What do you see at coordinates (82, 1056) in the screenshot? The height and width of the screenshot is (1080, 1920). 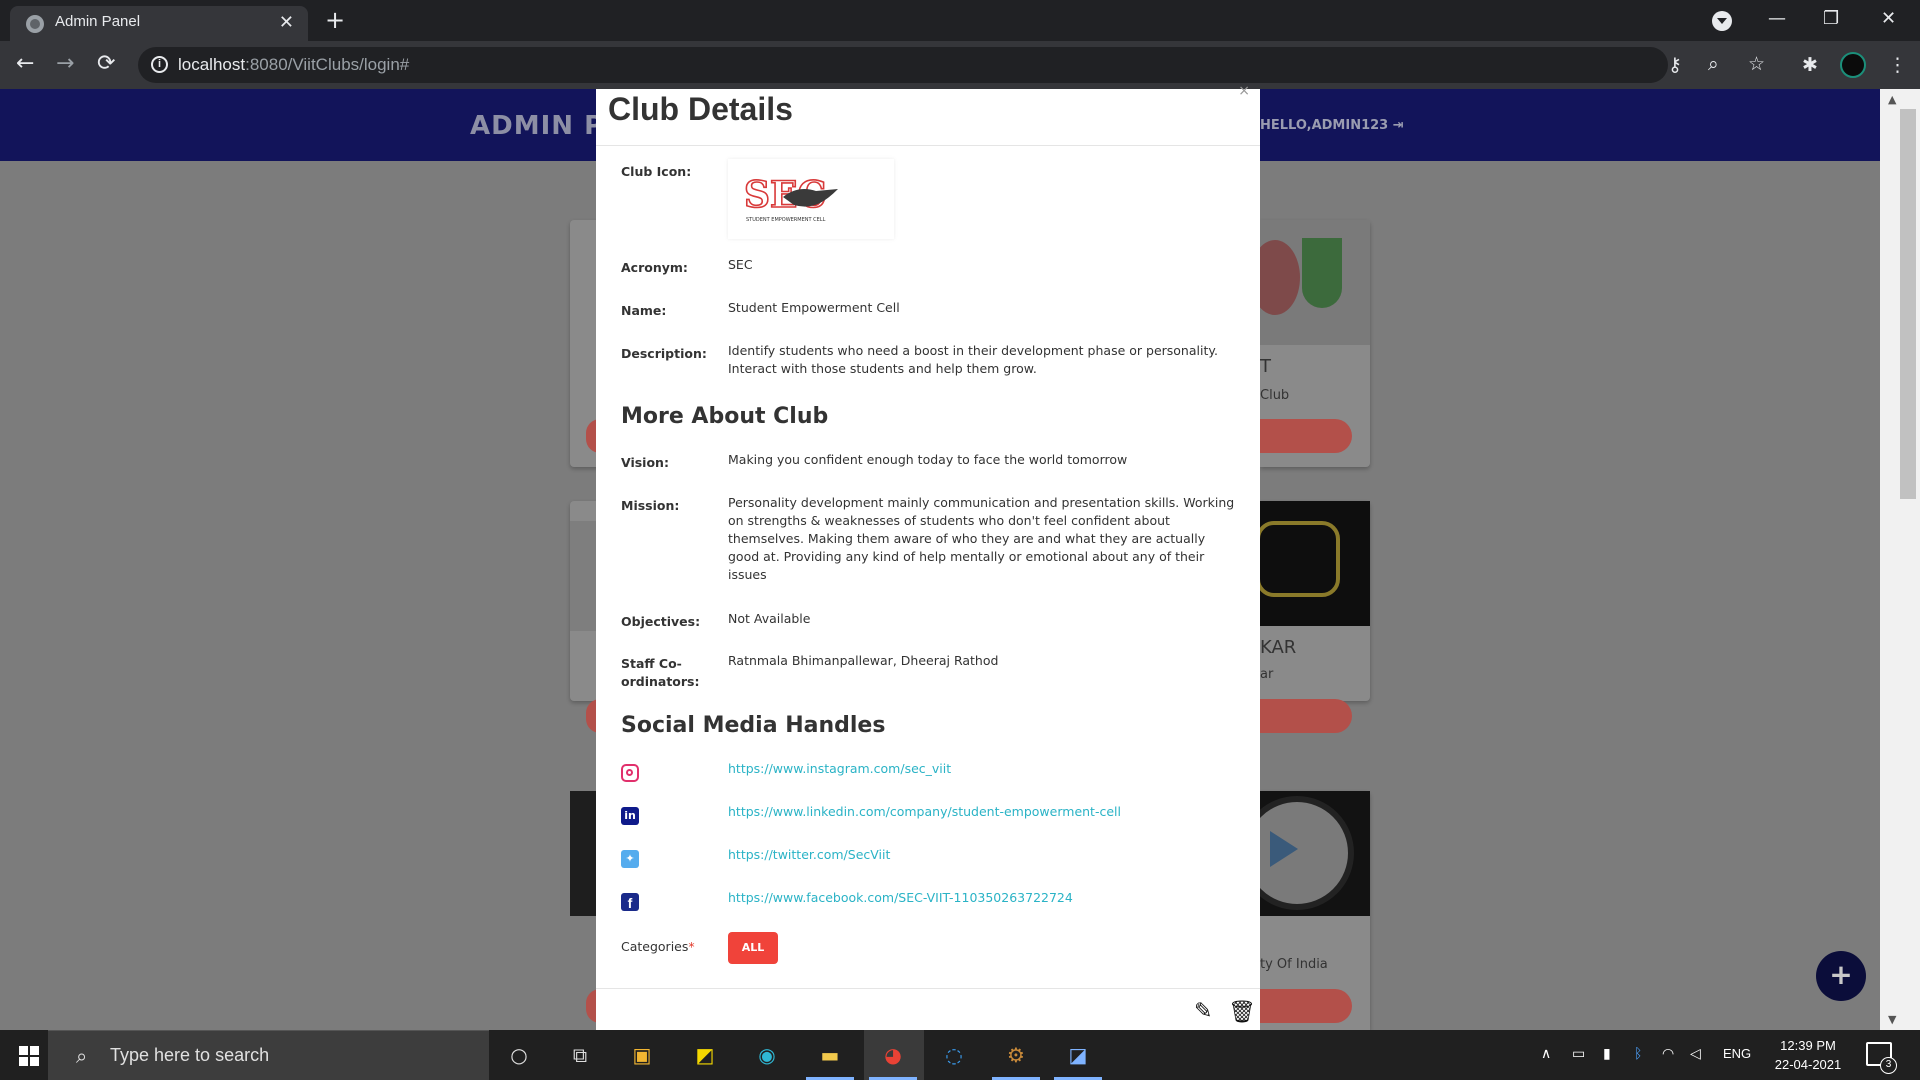 I see `search-icon: ⌕` at bounding box center [82, 1056].